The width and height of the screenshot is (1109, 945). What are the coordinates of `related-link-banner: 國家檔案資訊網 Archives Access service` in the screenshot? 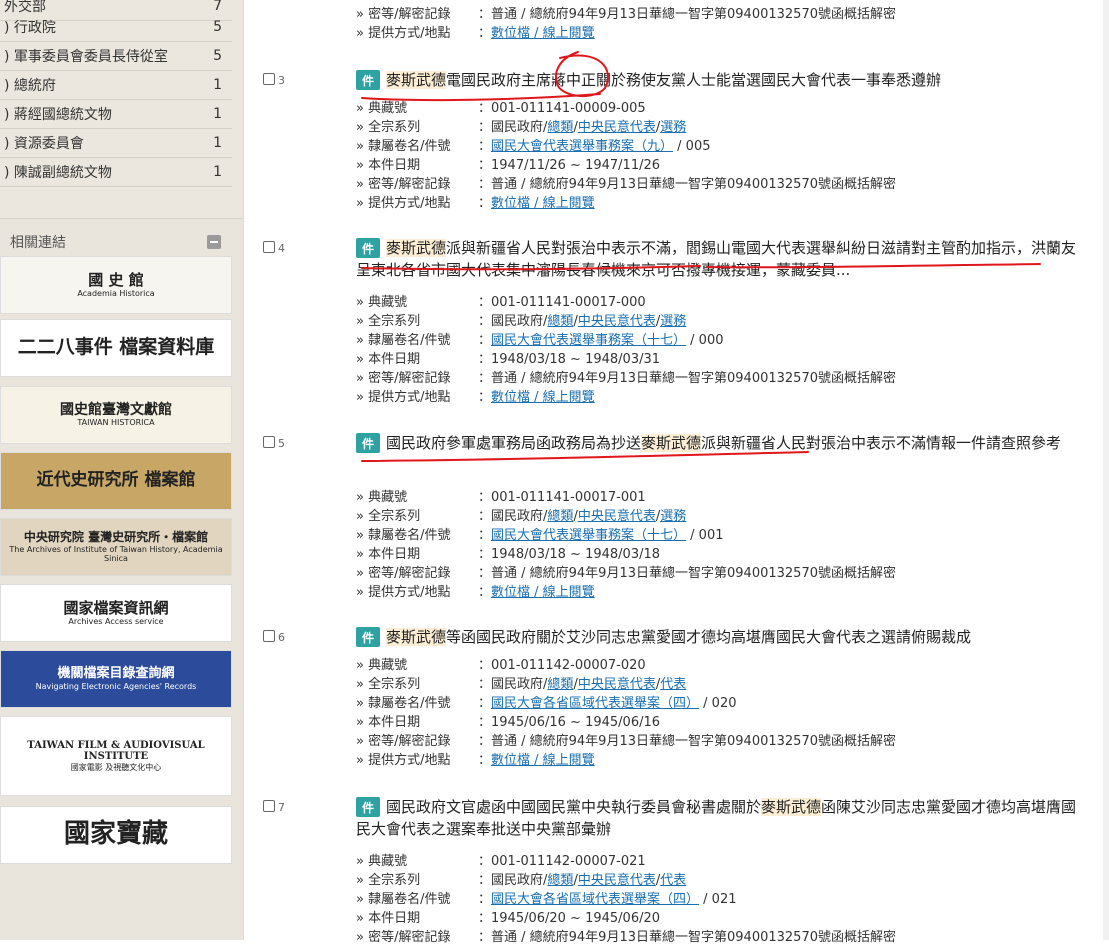 It's located at (116, 613).